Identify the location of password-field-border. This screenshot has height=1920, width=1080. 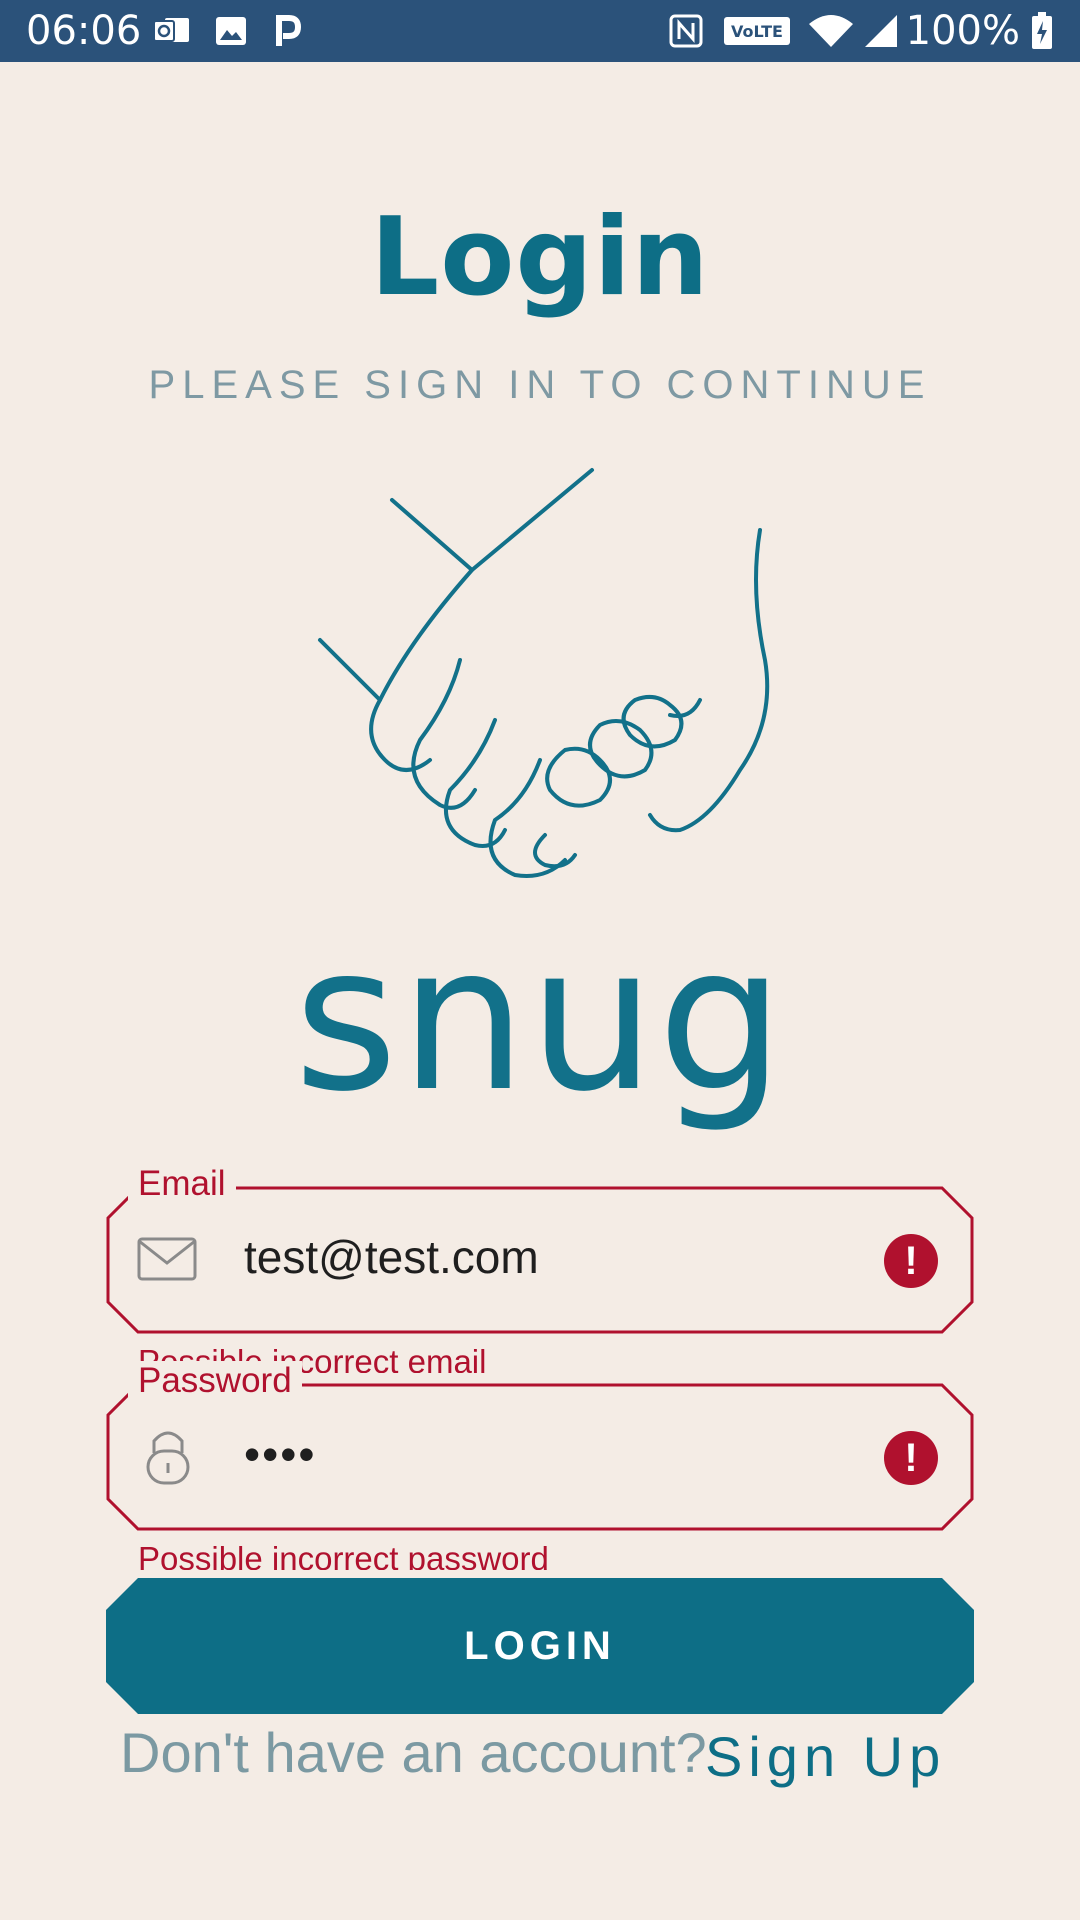
(540, 1457).